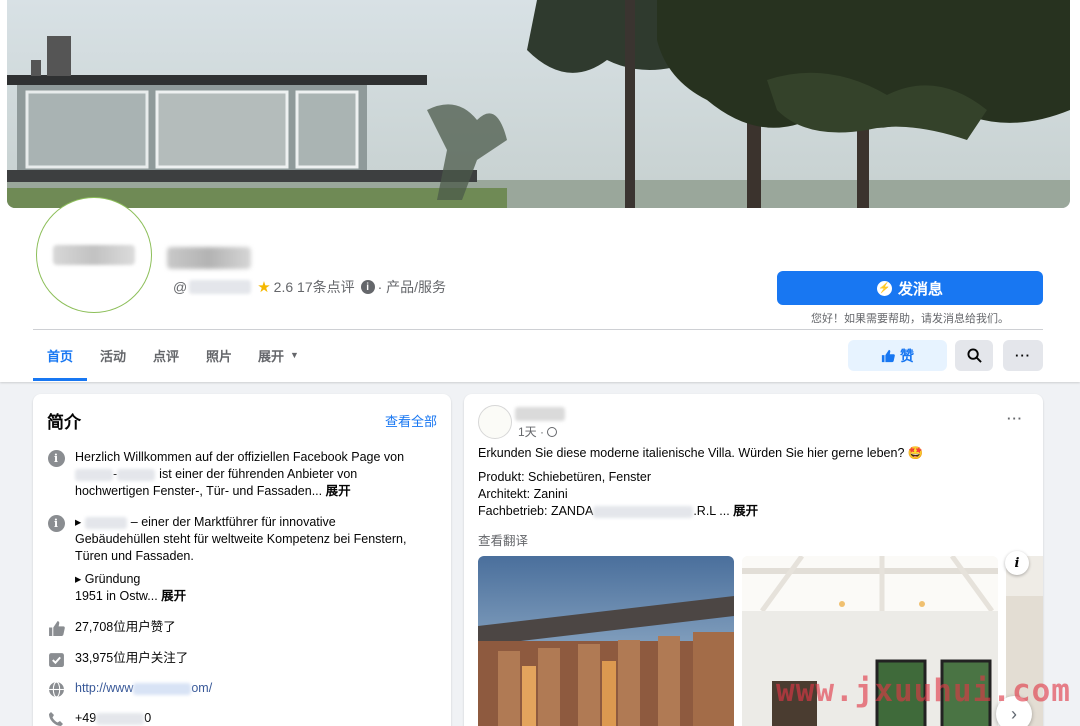  Describe the element at coordinates (264, 287) in the screenshot. I see `star-icon: ★` at that location.